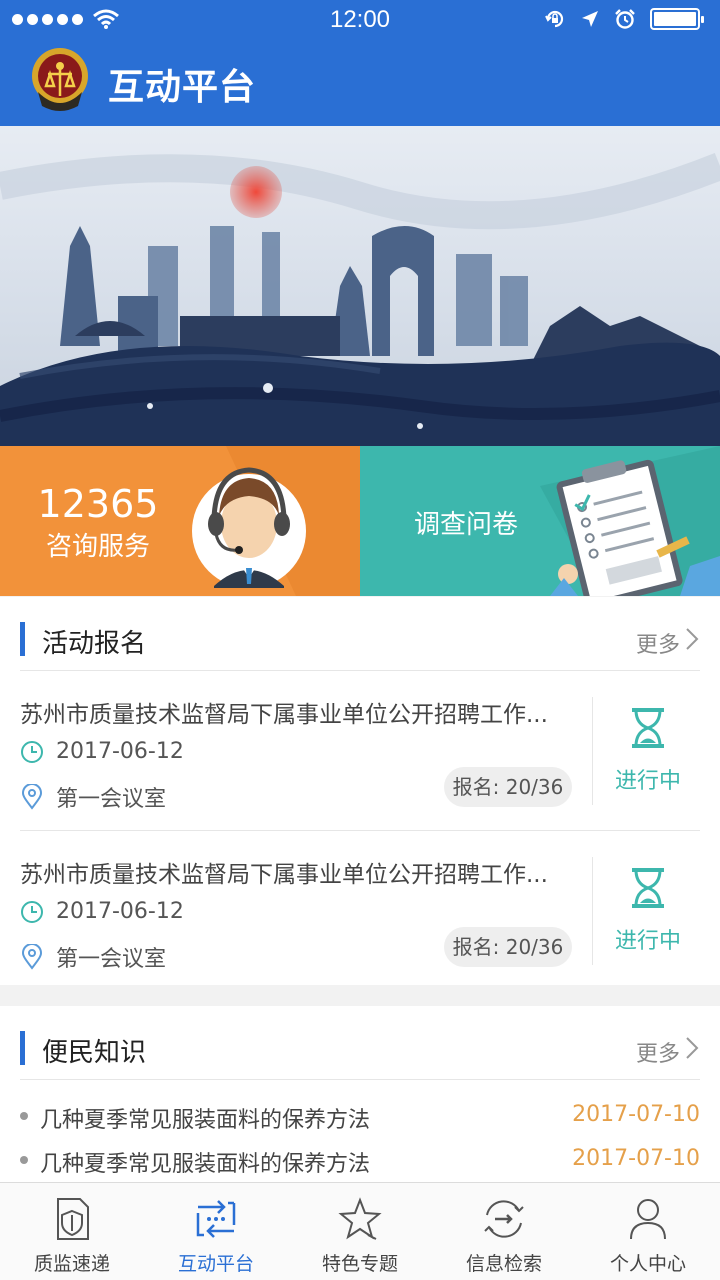 This screenshot has height=1280, width=720. Describe the element at coordinates (180, 521) in the screenshot. I see `consult-service-tile: 12365 咨询服务` at that location.